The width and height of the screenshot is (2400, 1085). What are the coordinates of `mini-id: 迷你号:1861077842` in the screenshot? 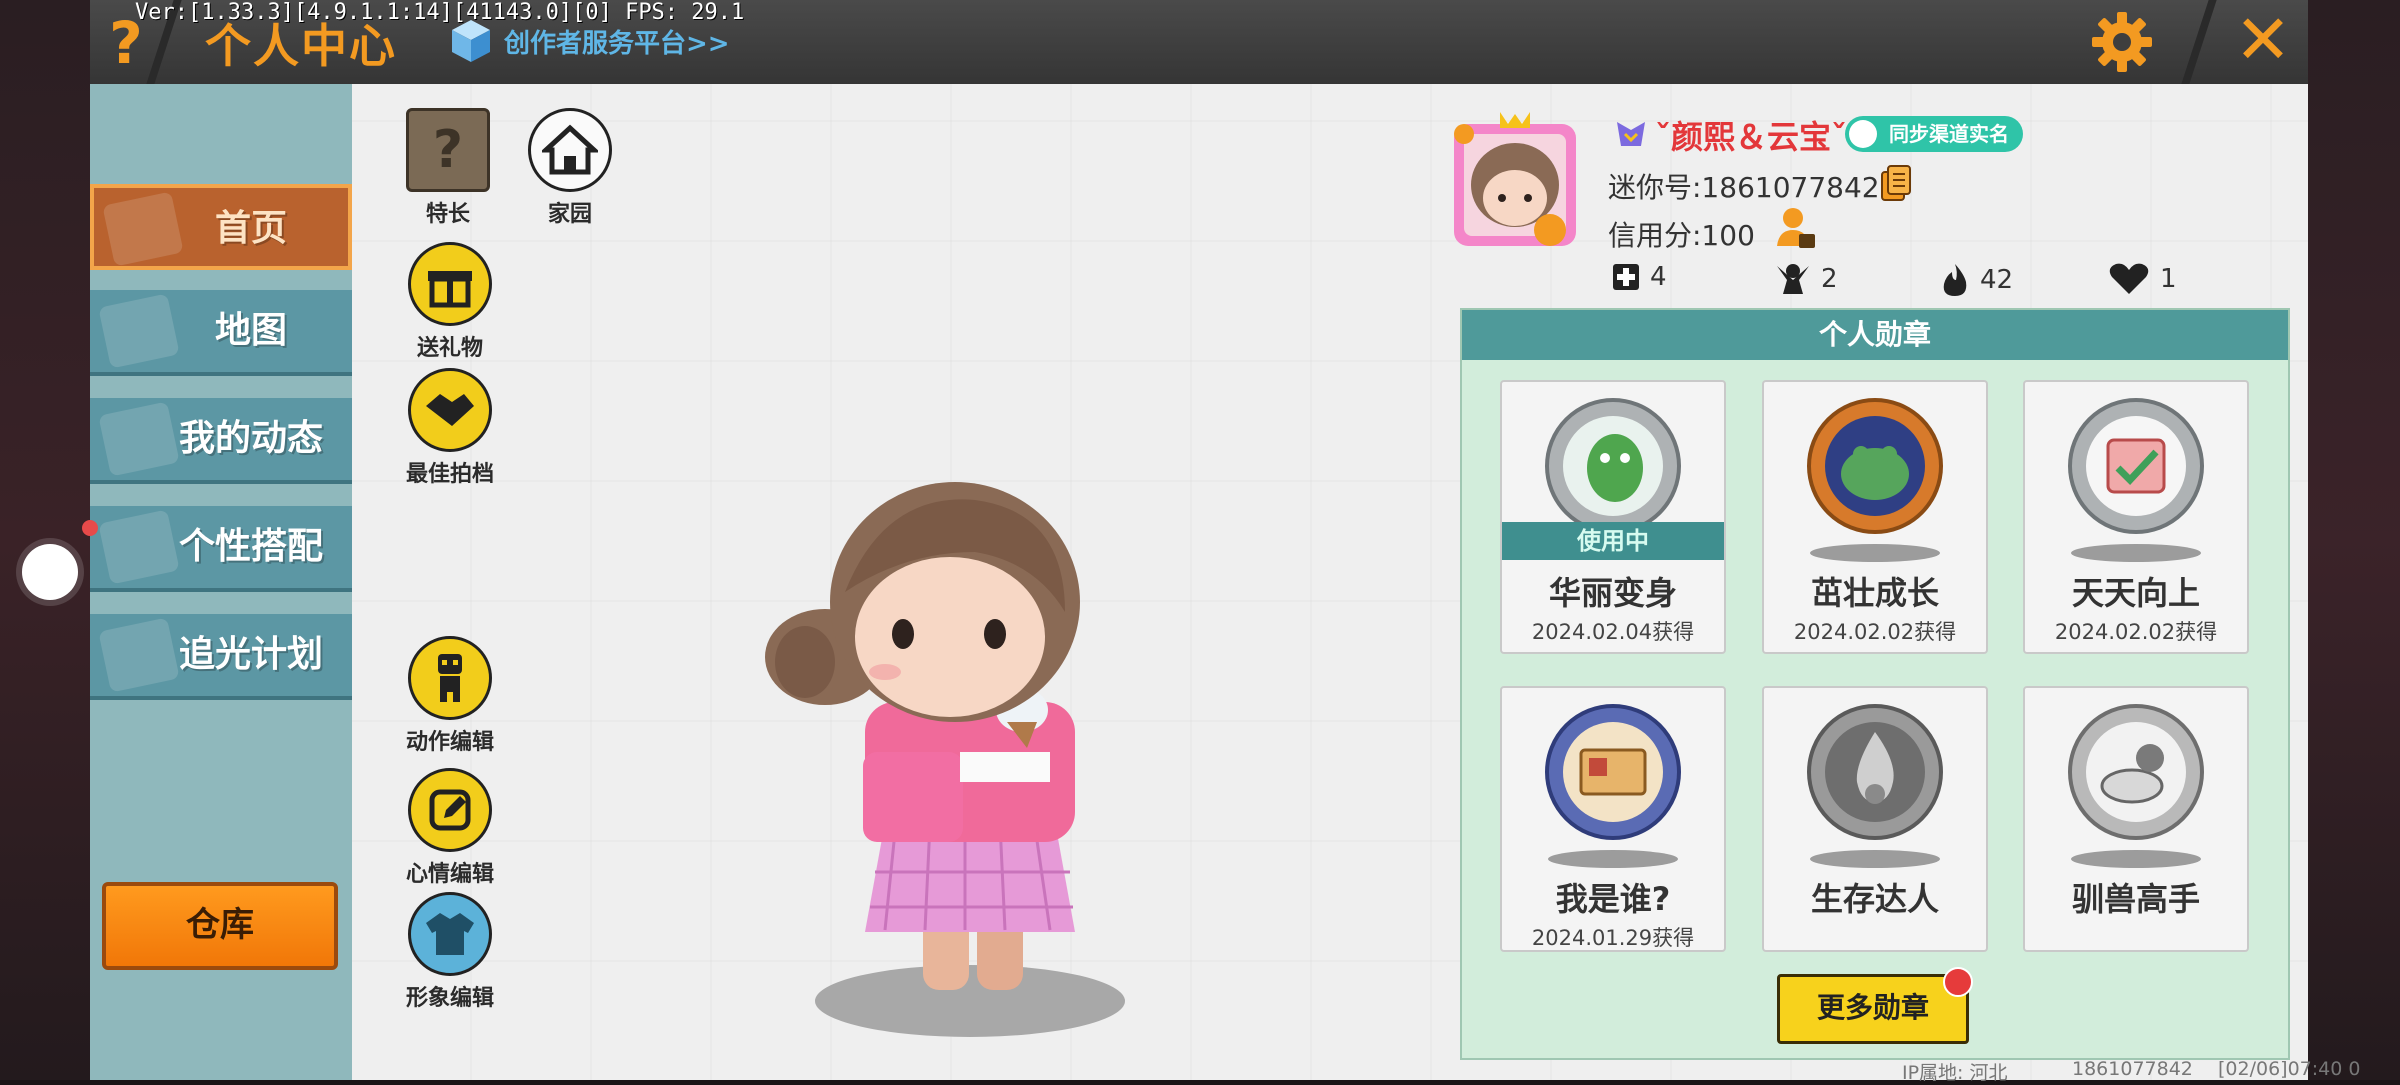 It's located at (1744, 187).